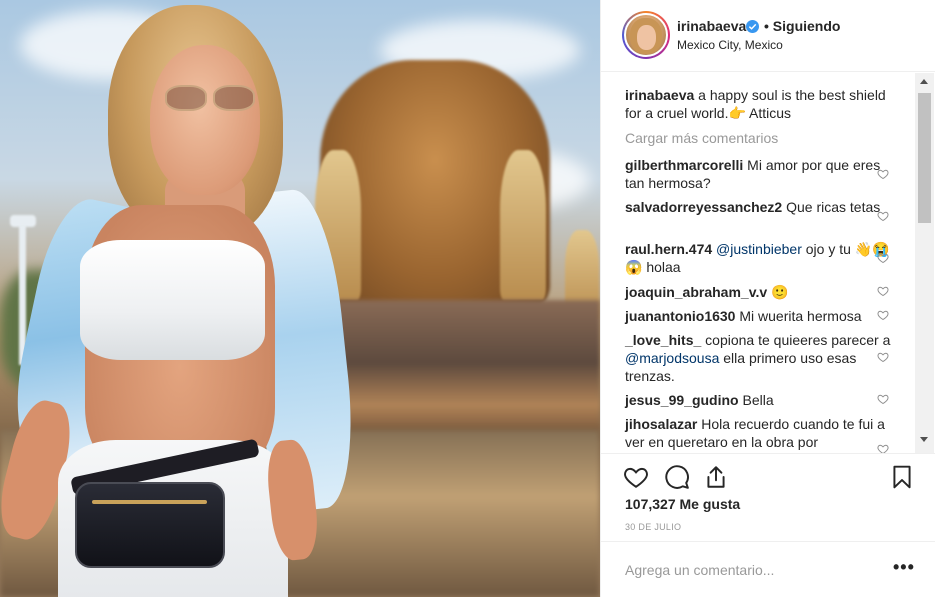  I want to click on belt-bag-zipper, so click(149, 502).